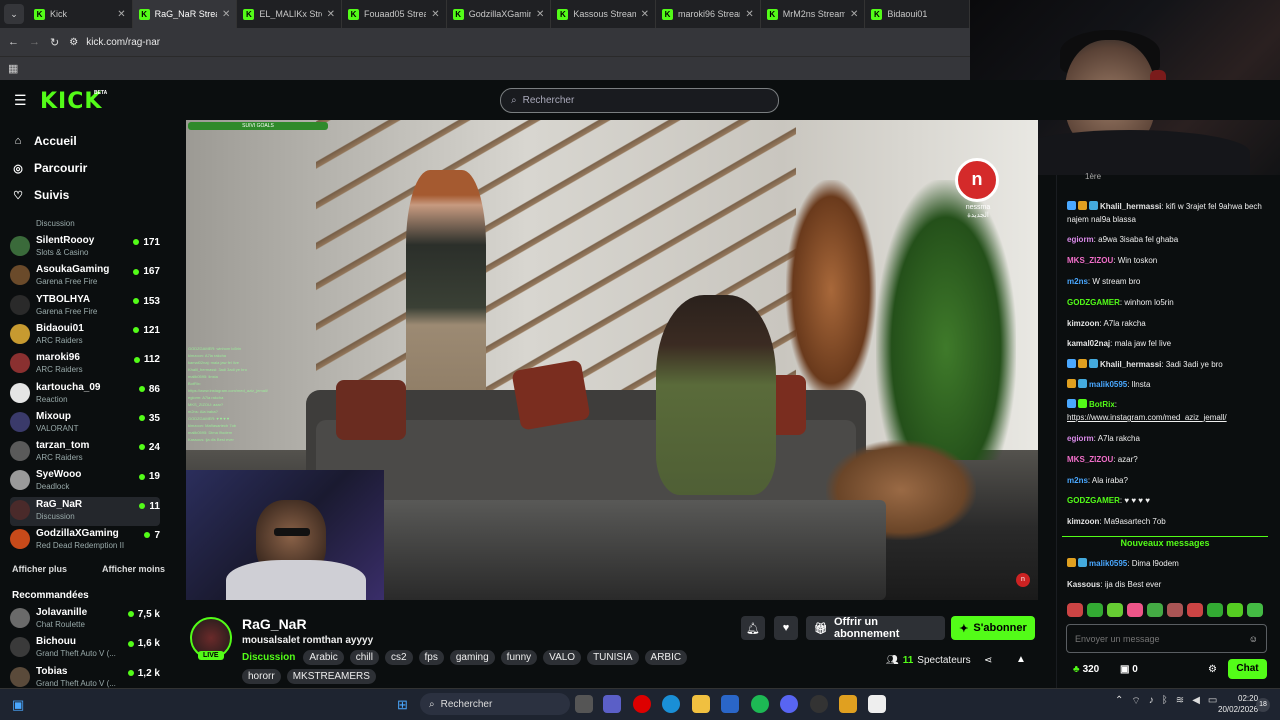 This screenshot has width=1280, height=720. Describe the element at coordinates (290, 14) in the screenshot. I see `browser-tab: K EL_MALIKx Stream ✕` at that location.